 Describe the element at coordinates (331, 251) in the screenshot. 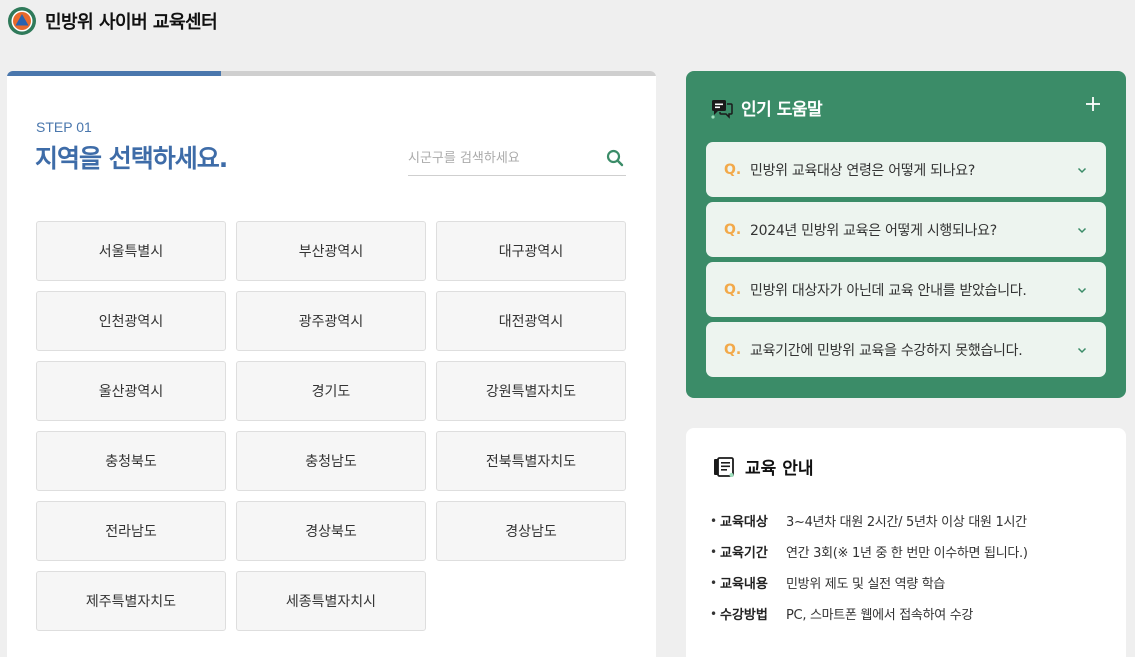

I see `region-button: 부산광역시` at that location.